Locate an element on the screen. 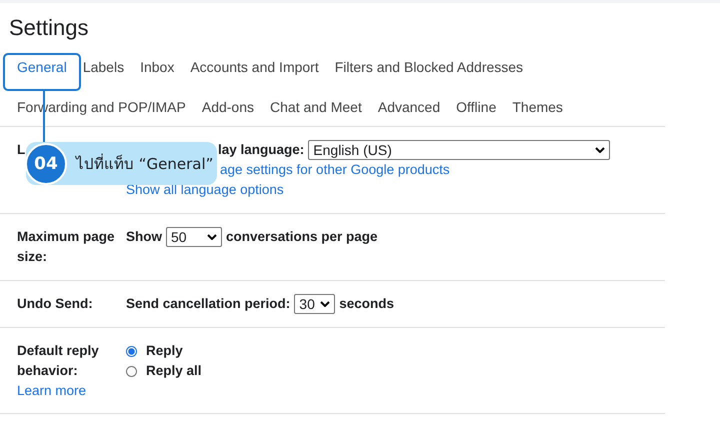 Image resolution: width=720 pixels, height=423 pixels. setting-text: seconds is located at coordinates (366, 304).